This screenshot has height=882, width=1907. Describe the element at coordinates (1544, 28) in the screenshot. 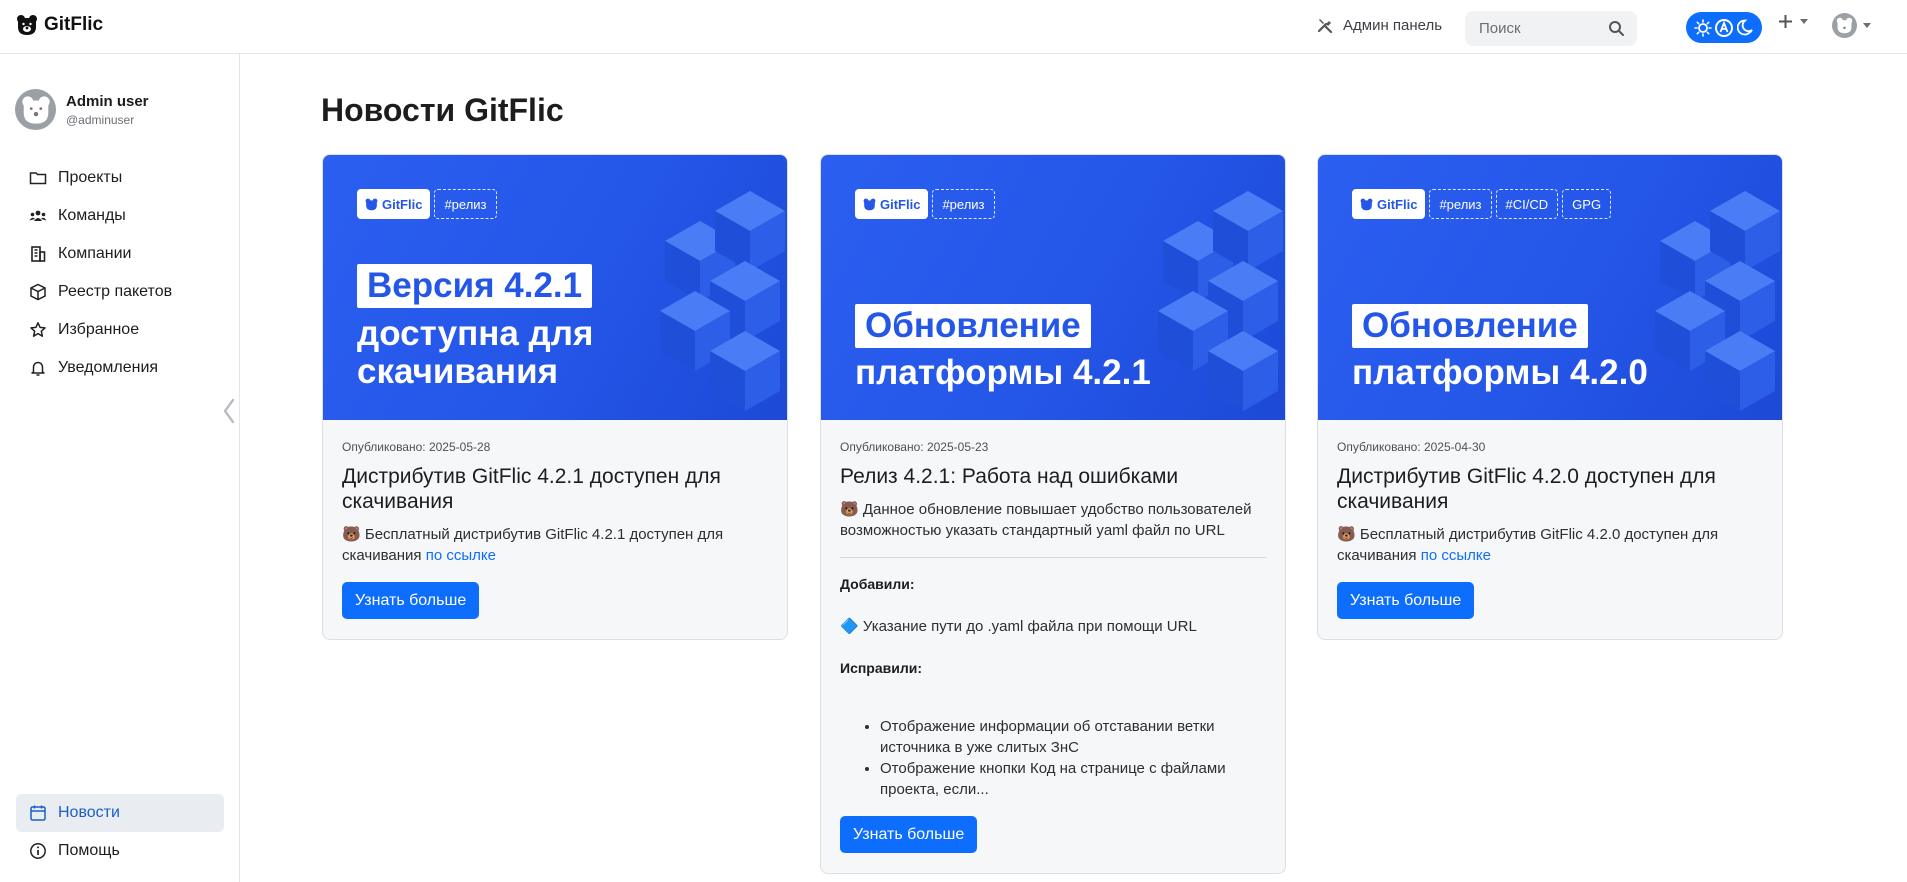

I see `search-input` at that location.